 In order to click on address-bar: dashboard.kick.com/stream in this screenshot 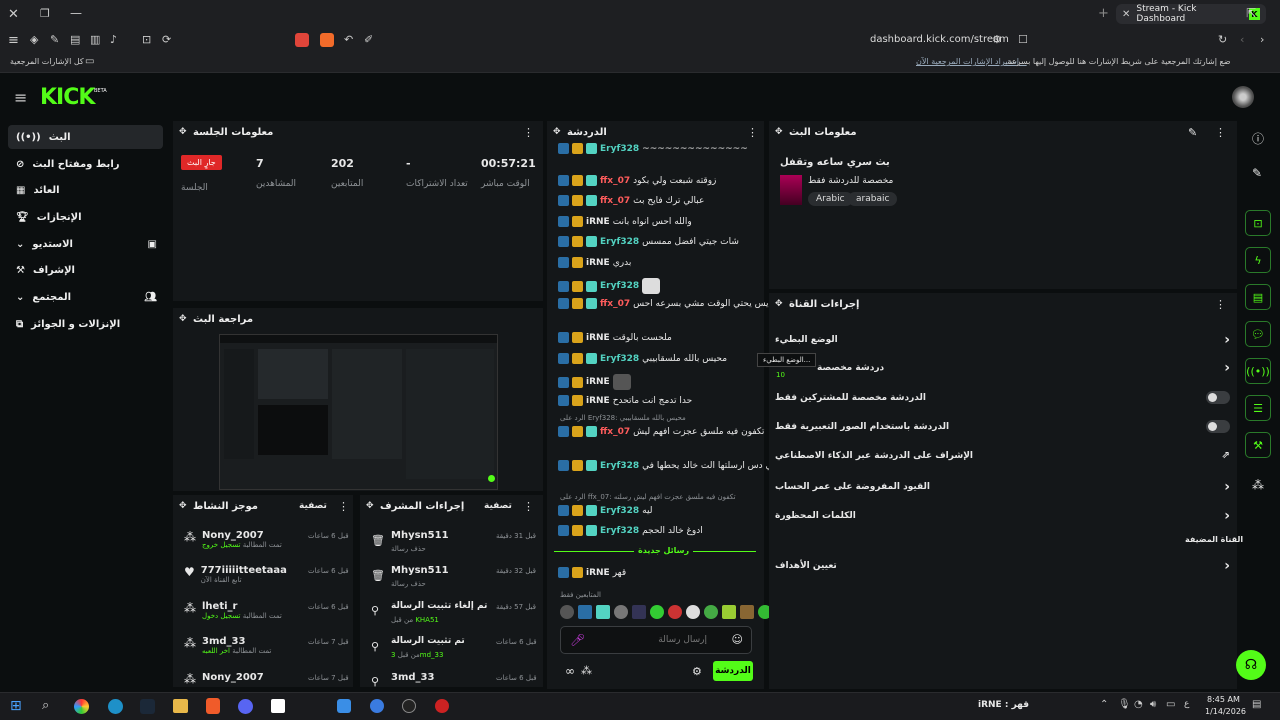, I will do `click(939, 39)`.